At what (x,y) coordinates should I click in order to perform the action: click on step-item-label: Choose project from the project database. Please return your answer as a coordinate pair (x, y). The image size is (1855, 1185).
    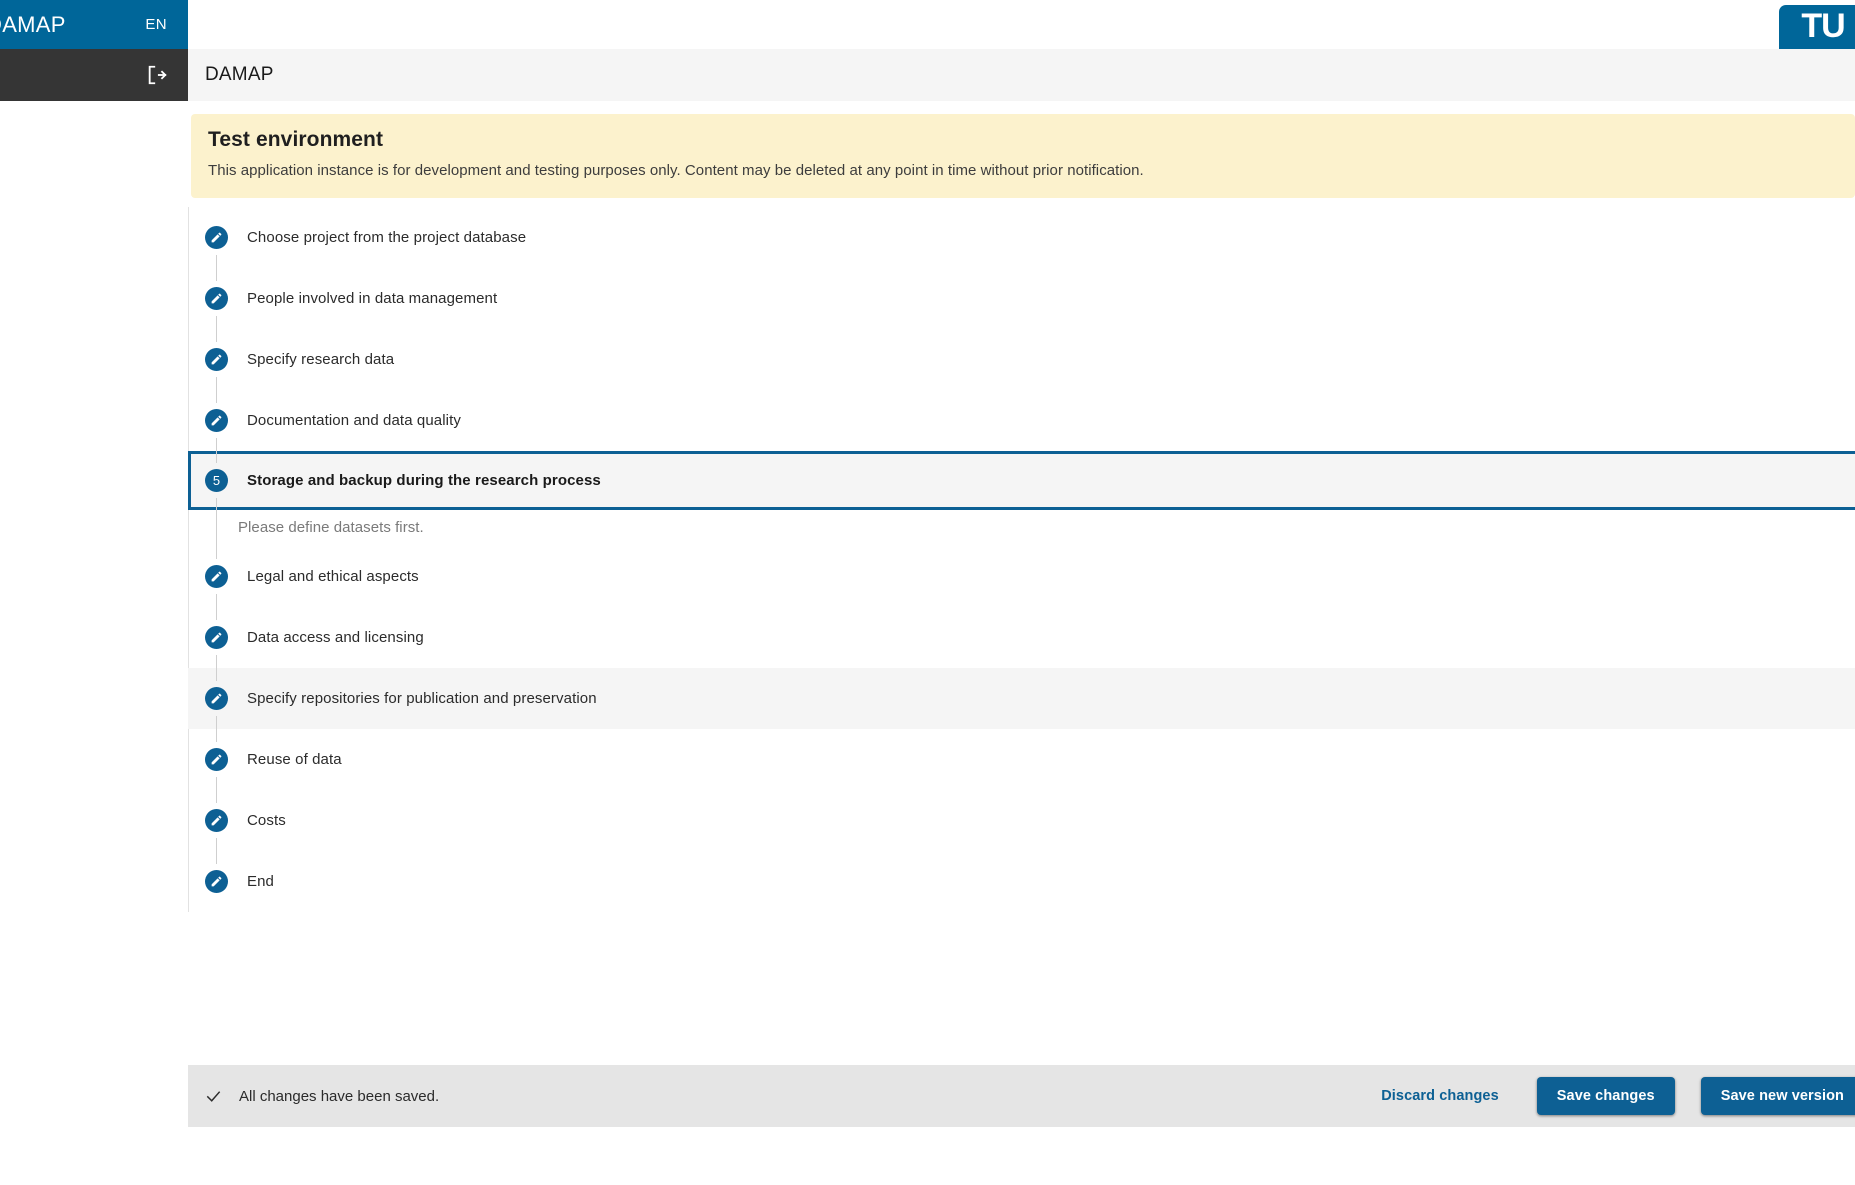
    Looking at the image, I should click on (387, 237).